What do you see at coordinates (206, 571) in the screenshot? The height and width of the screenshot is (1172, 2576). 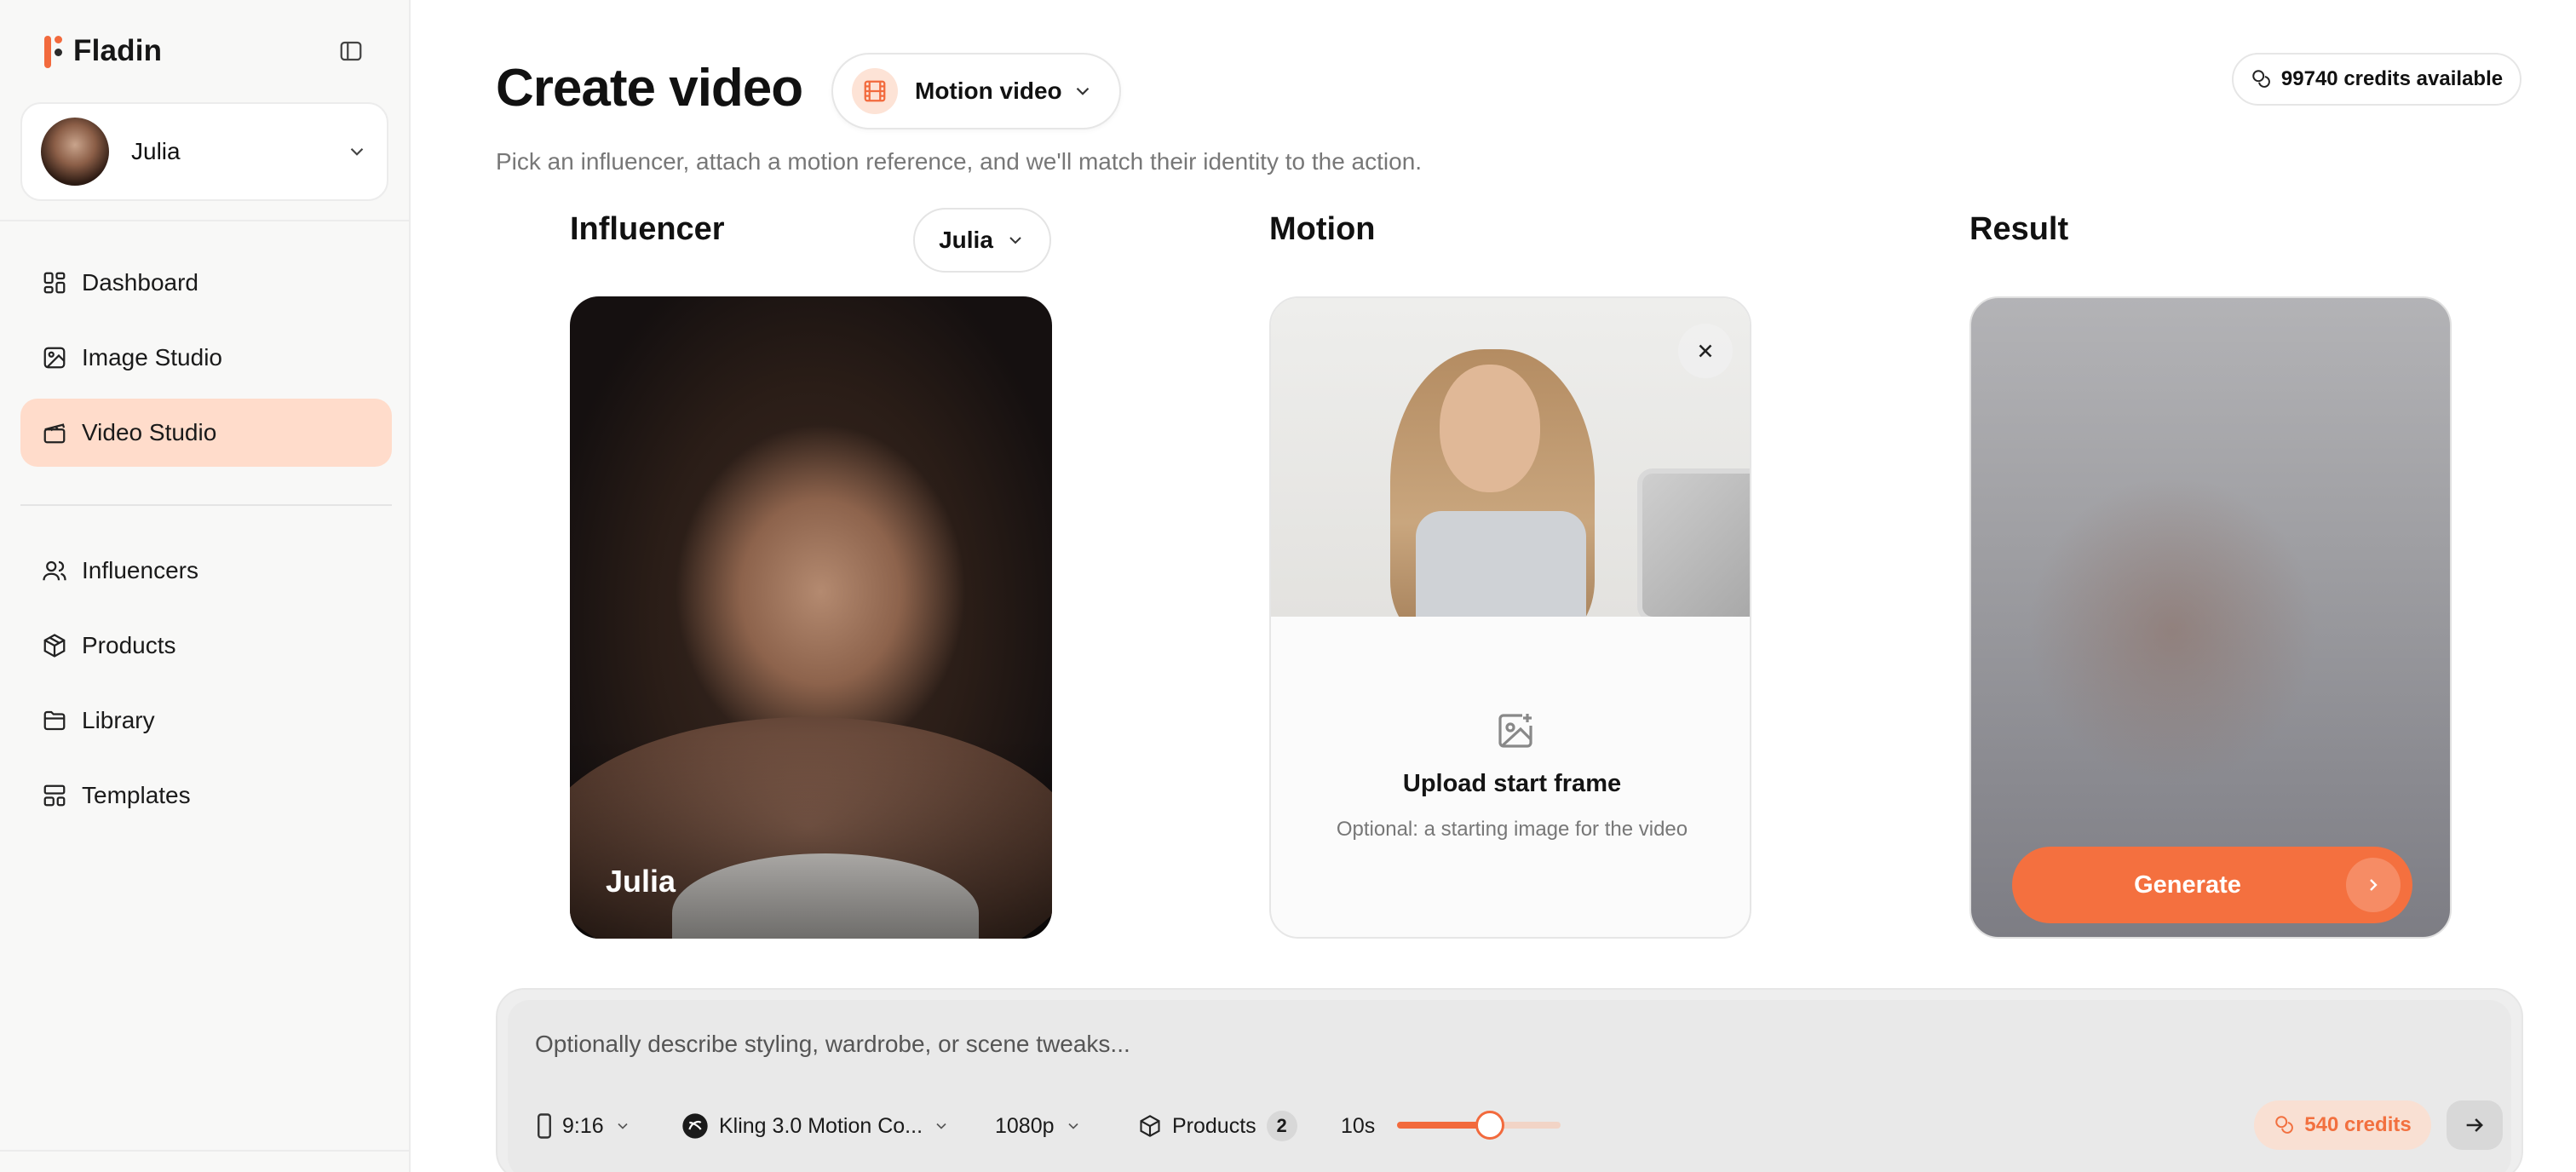 I see `sidebar-item-influencers: Influencers` at bounding box center [206, 571].